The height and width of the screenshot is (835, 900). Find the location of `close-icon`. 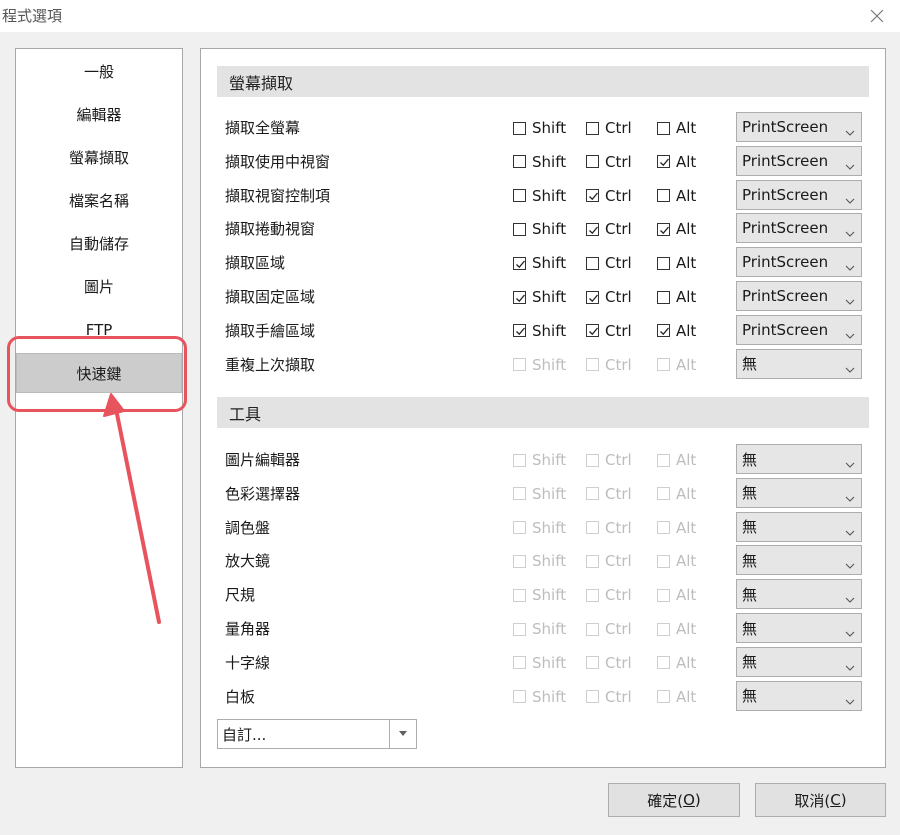

close-icon is located at coordinates (877, 16).